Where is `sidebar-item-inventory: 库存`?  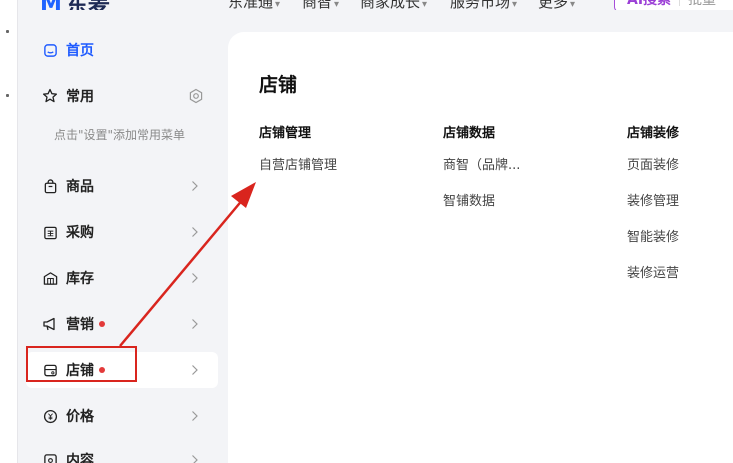
sidebar-item-inventory: 库存 is located at coordinates (122, 278).